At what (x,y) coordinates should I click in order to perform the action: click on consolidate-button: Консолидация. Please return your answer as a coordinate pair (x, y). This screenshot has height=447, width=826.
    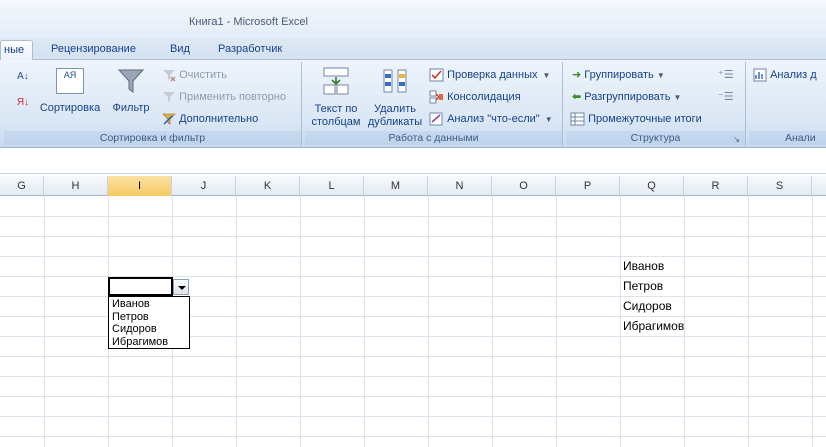
    Looking at the image, I should click on (475, 97).